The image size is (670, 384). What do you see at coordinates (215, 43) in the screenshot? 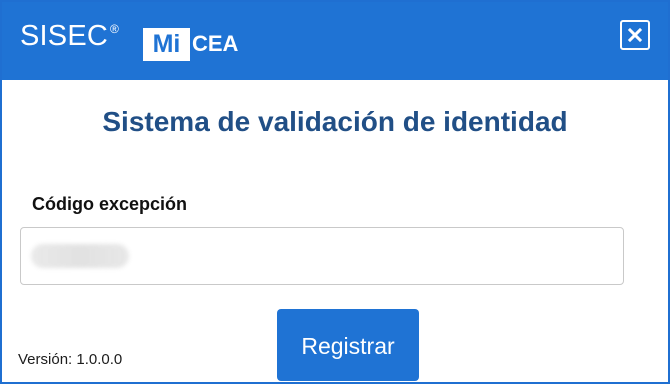
I see `cea-logo-text: CEA` at bounding box center [215, 43].